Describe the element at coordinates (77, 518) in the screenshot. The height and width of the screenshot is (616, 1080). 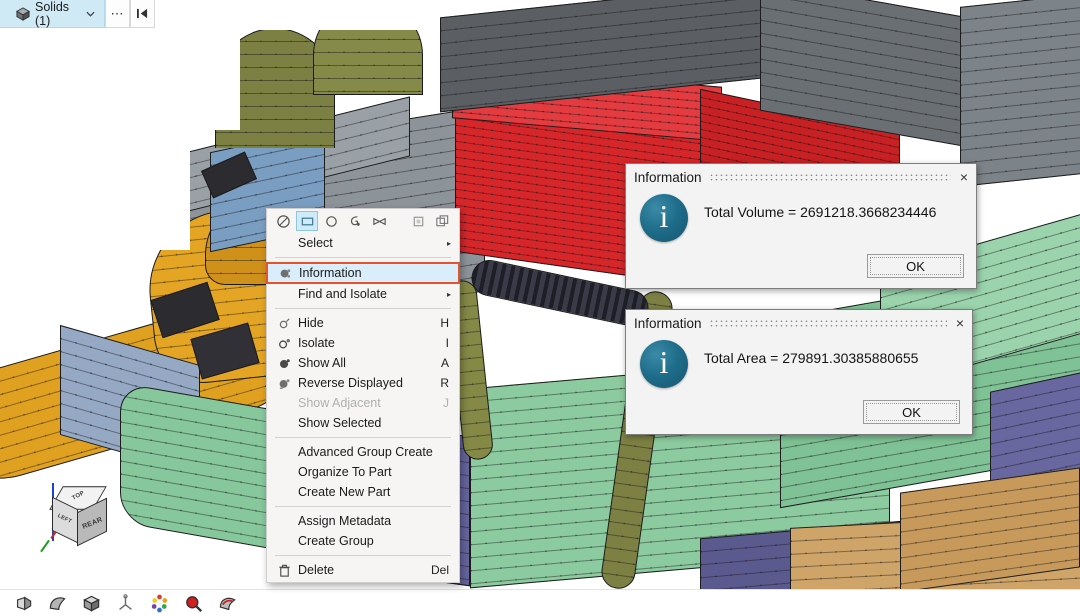
I see `navigation-cube: TOP LEFT REAR` at that location.